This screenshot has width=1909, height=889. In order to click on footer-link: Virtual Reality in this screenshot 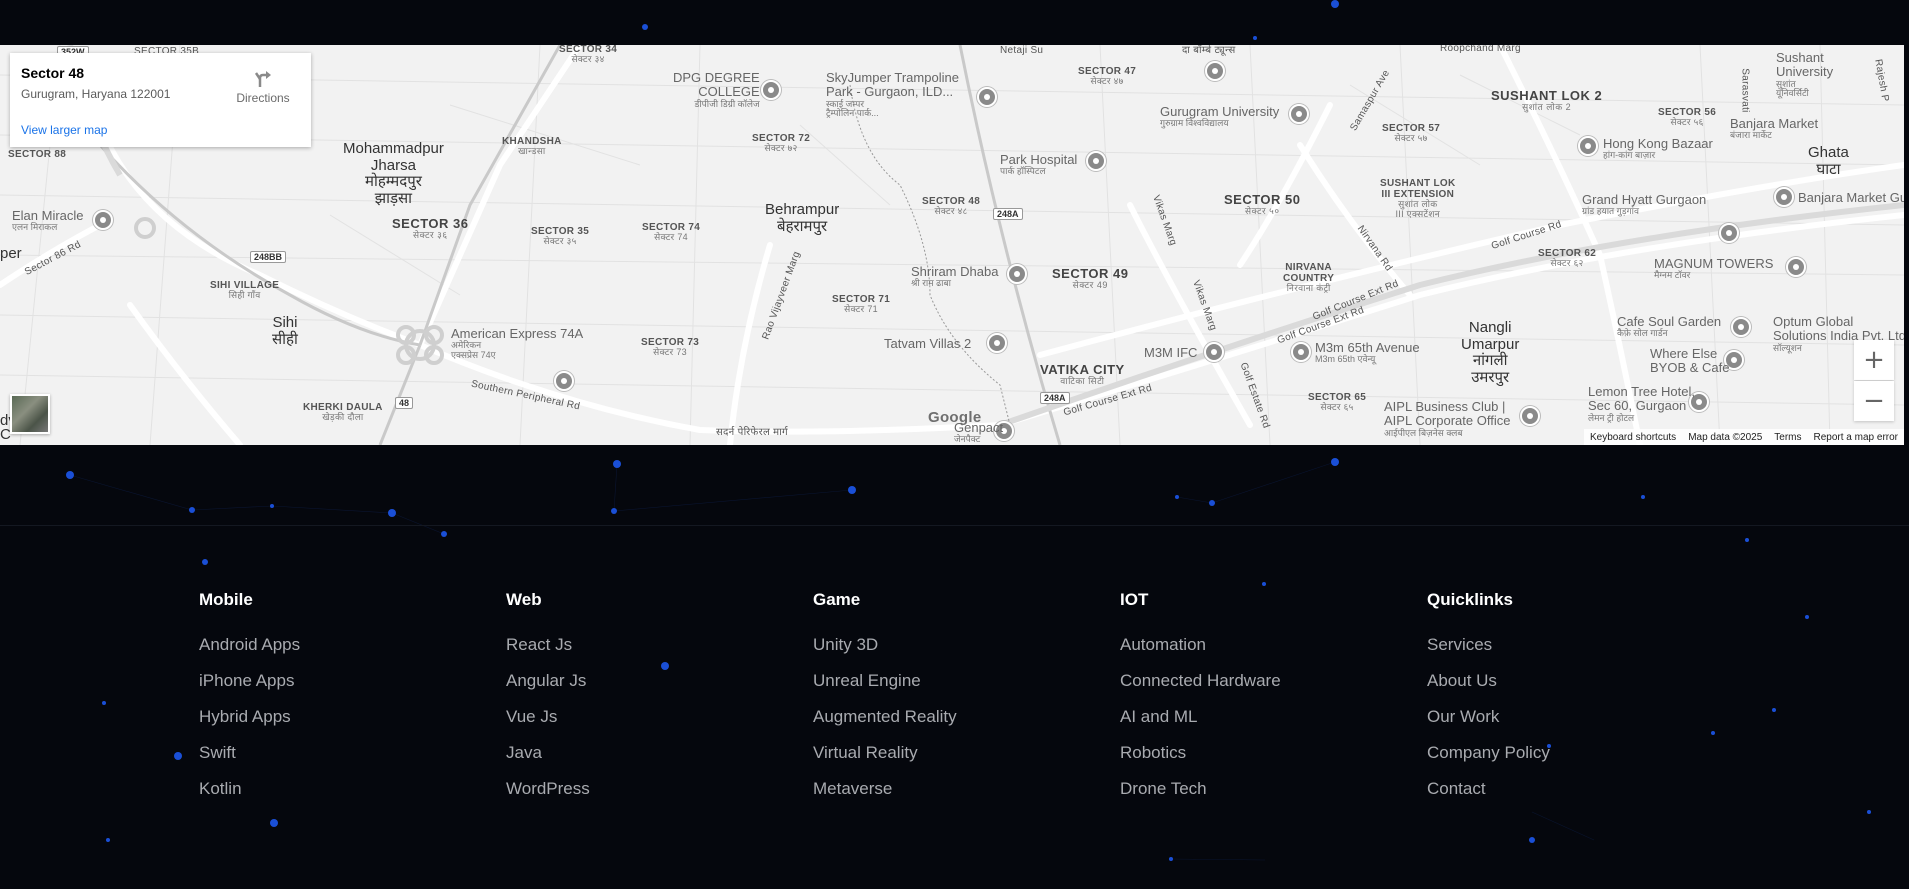, I will do `click(966, 753)`.